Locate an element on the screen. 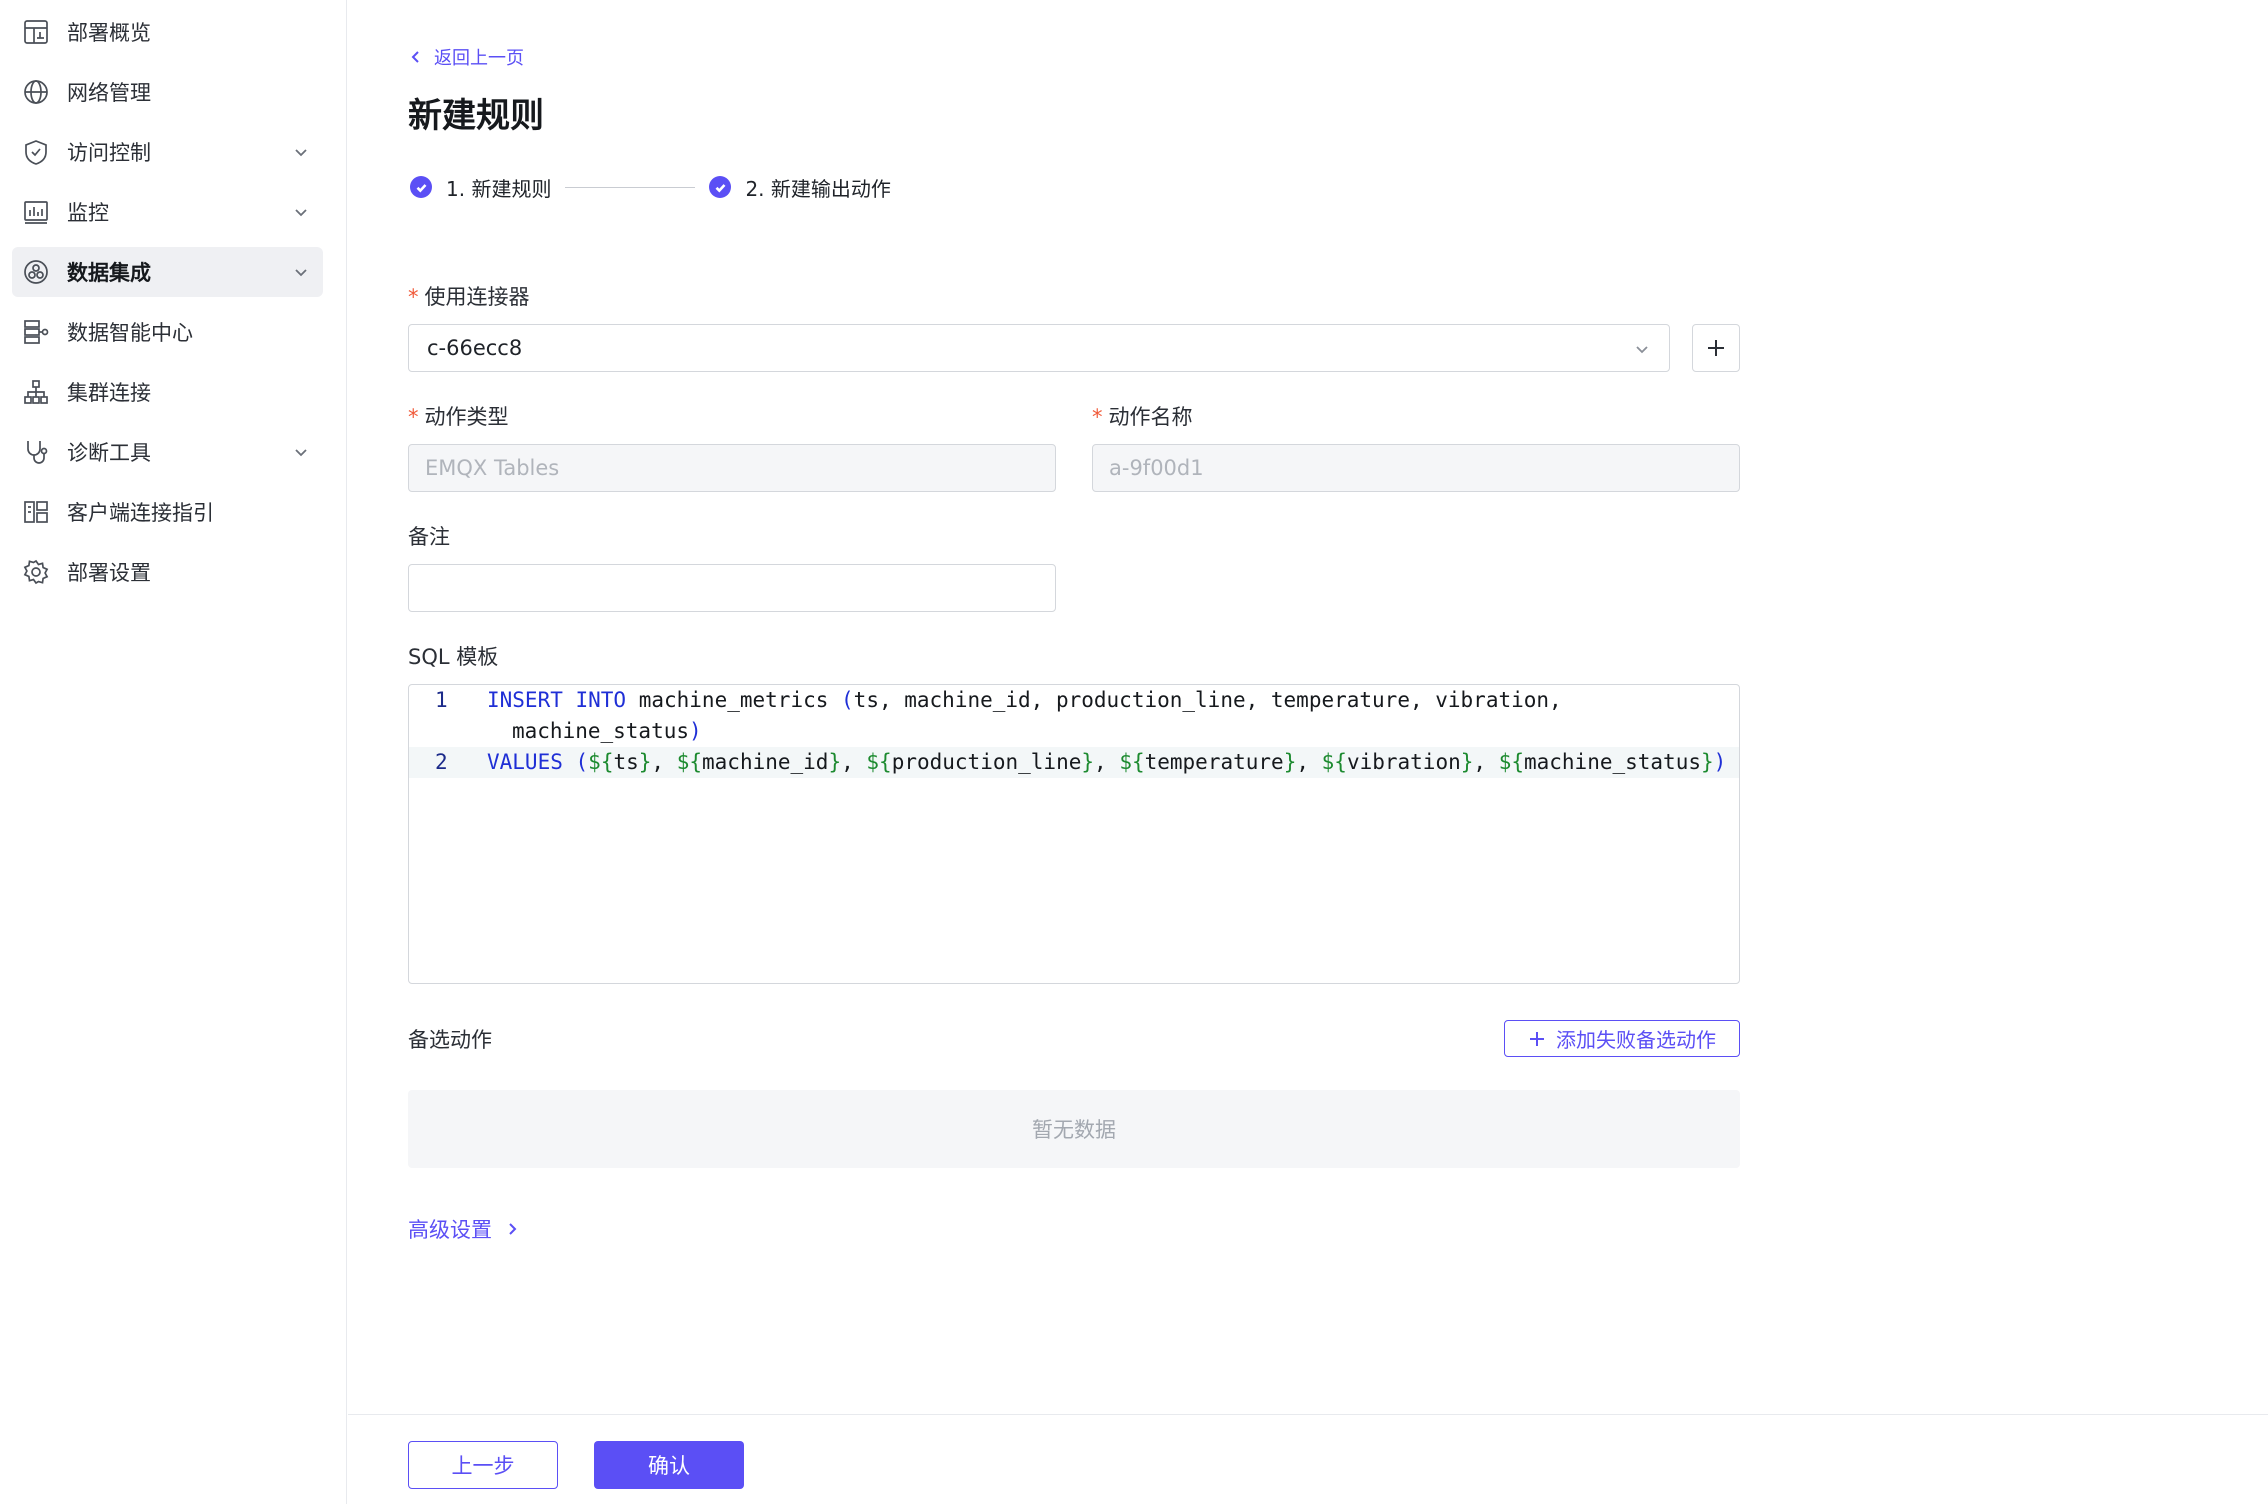  sidebar-item-data-center: 数据智能中心 is located at coordinates (167, 332).